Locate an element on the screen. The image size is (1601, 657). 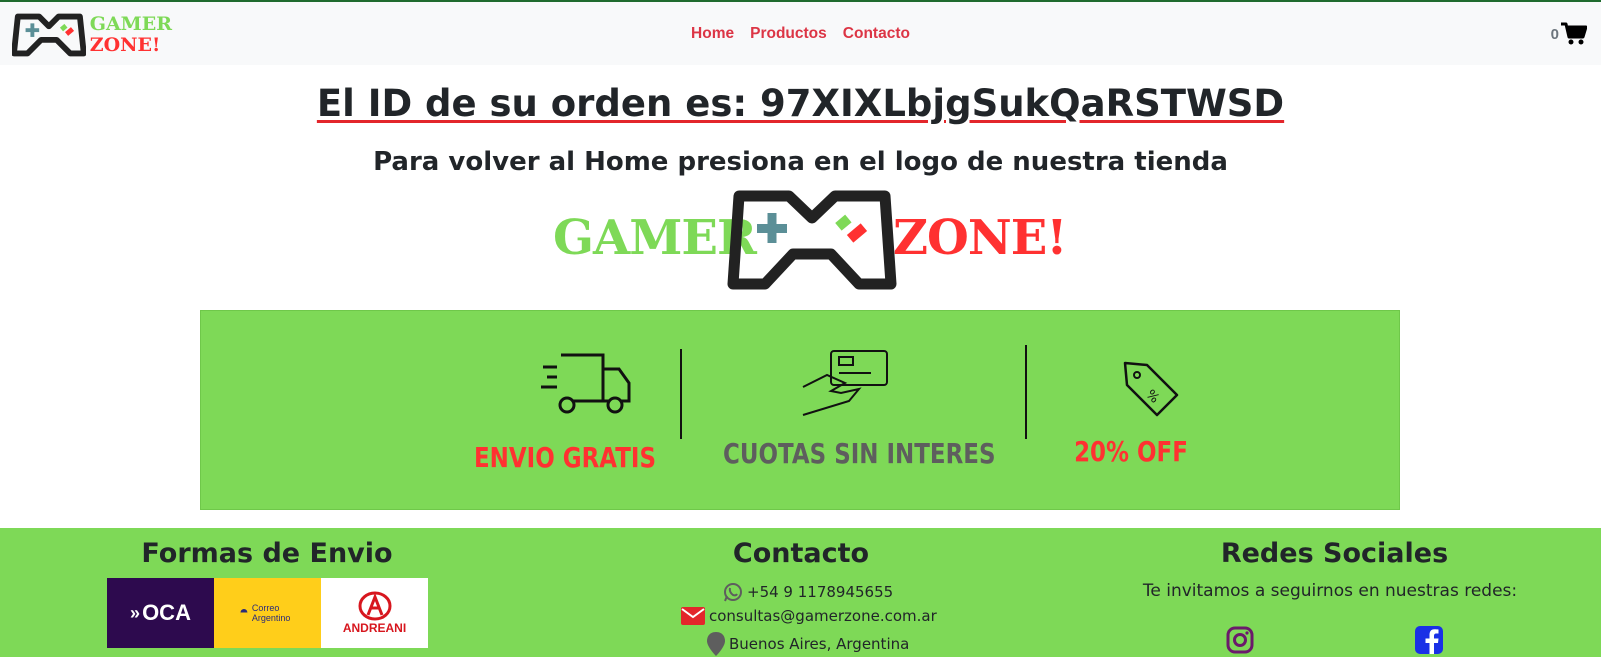
promo-discount: % 20% OFF is located at coordinates (1131, 413).